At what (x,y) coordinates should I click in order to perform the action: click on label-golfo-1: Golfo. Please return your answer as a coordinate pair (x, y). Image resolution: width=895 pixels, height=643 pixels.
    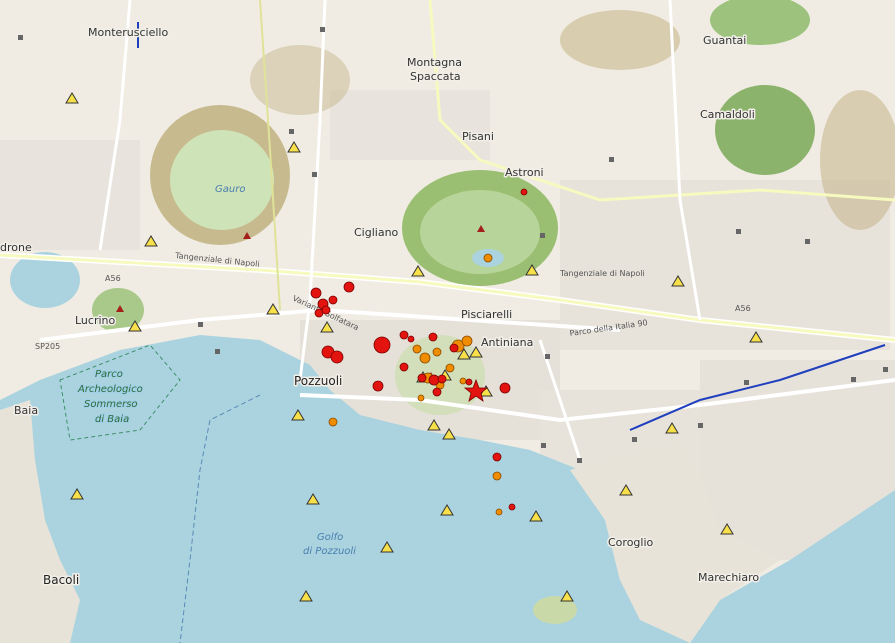
    Looking at the image, I should click on (330, 537).